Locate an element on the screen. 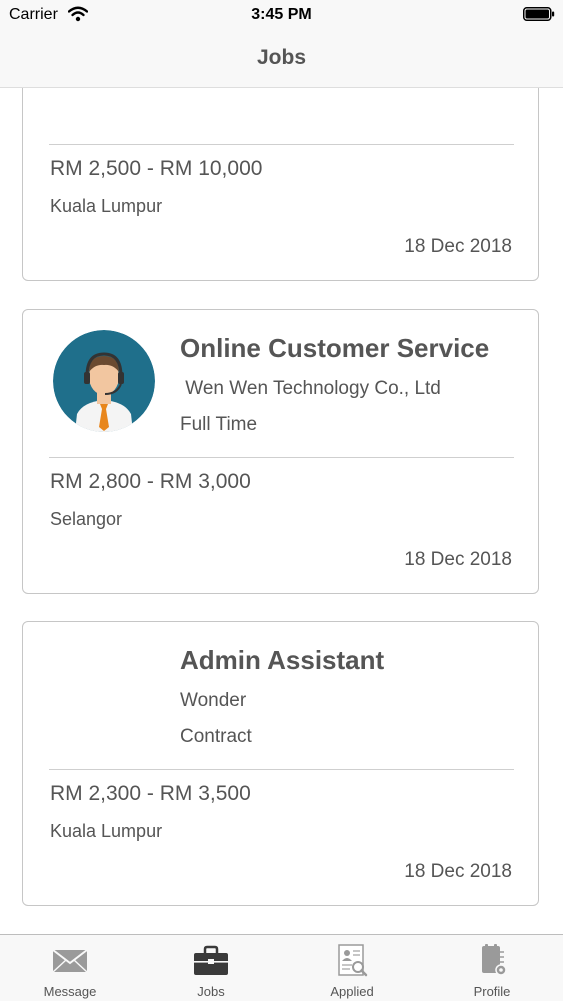 This screenshot has height=1001, width=563. tab-label: Jobs is located at coordinates (211, 991).